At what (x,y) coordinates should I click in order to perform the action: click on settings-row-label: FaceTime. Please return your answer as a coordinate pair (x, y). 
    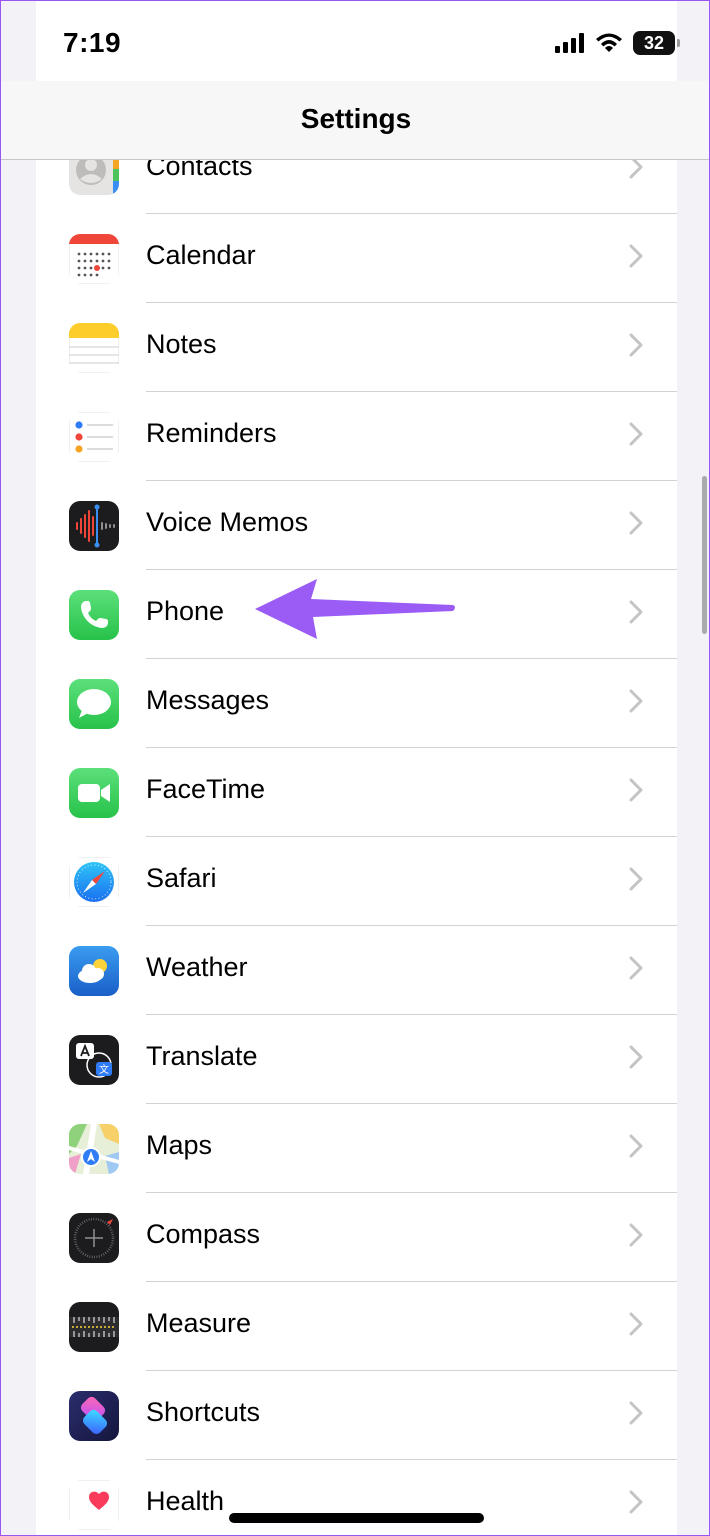
    Looking at the image, I should click on (206, 789).